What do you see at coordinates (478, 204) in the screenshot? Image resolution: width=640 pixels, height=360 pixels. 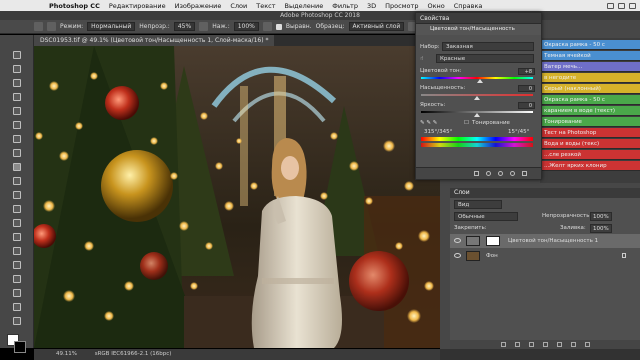 I see `layer-filter-select: Вид` at bounding box center [478, 204].